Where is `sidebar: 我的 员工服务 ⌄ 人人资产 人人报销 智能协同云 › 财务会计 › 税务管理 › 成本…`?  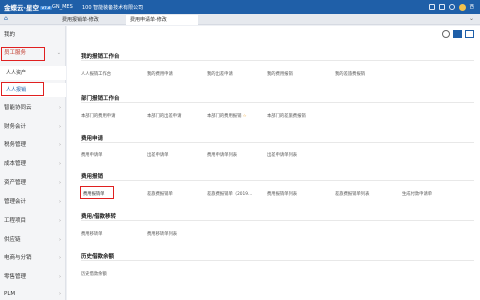 sidebar: 我的 员工服务 ⌄ 人人资产 人人报销 智能协同云 › 财务会计 › 税务管理 › 成本… is located at coordinates (33, 163).